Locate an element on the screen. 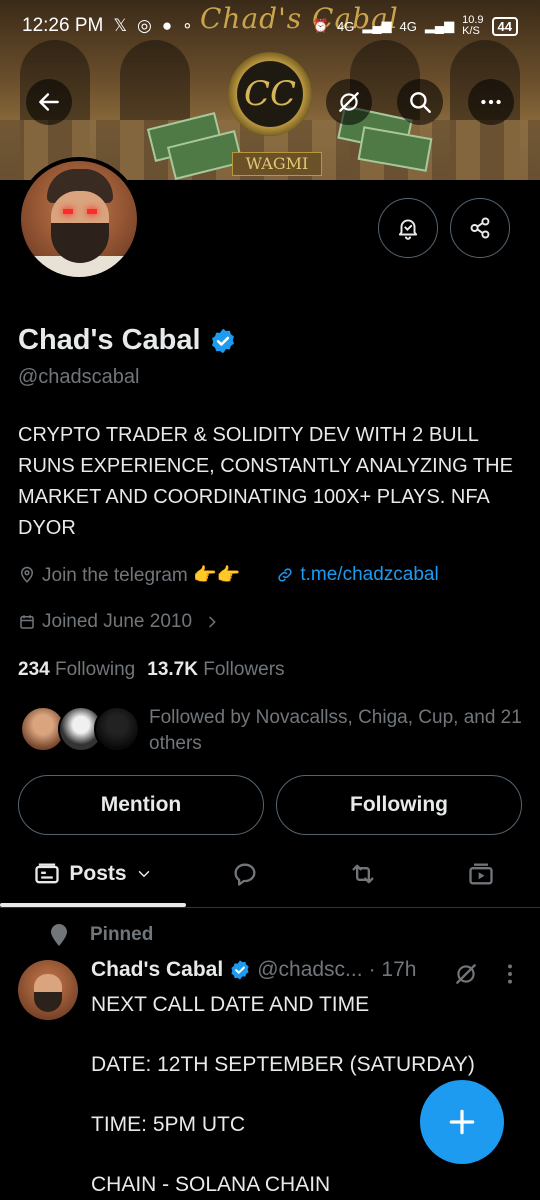  mutual-followers-avatars is located at coordinates (80, 730).